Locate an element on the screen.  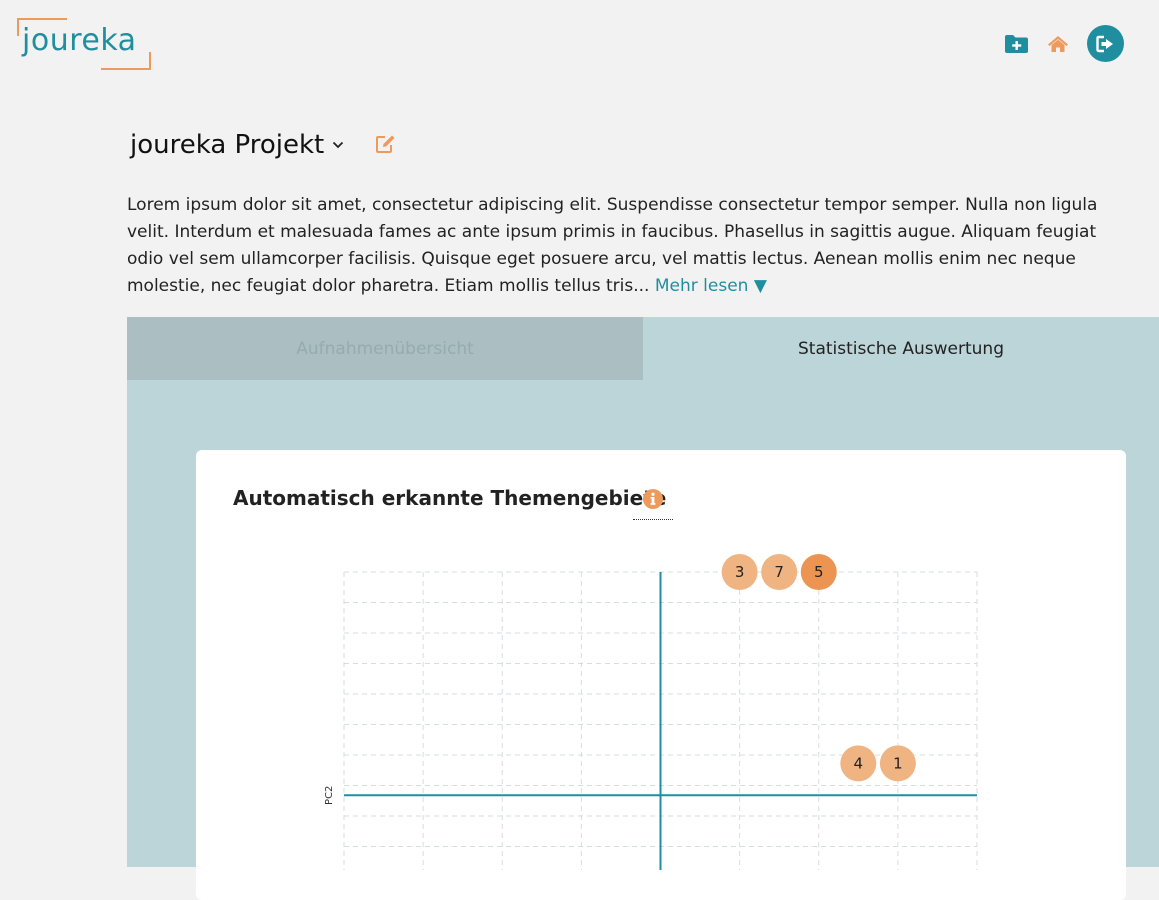
topic-point-label: 5 is located at coordinates (819, 572).